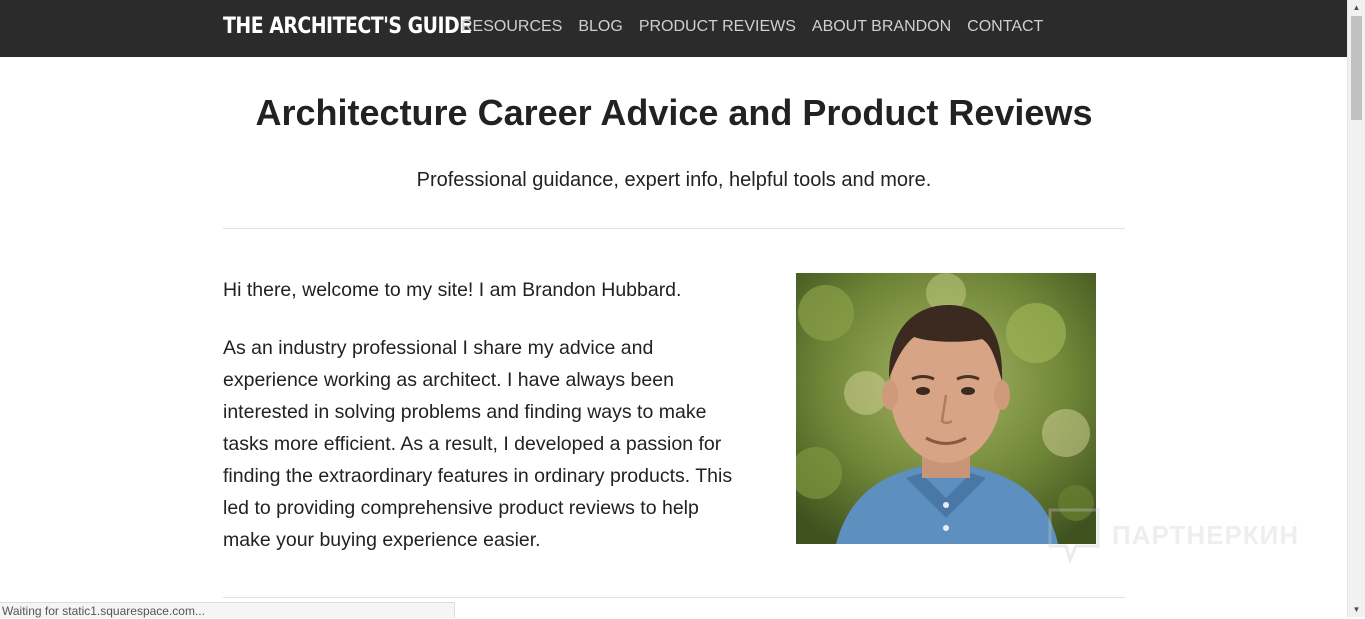 This screenshot has width=1365, height=619. I want to click on scroll-down-arrow-icon: ▼, so click(1356, 609).